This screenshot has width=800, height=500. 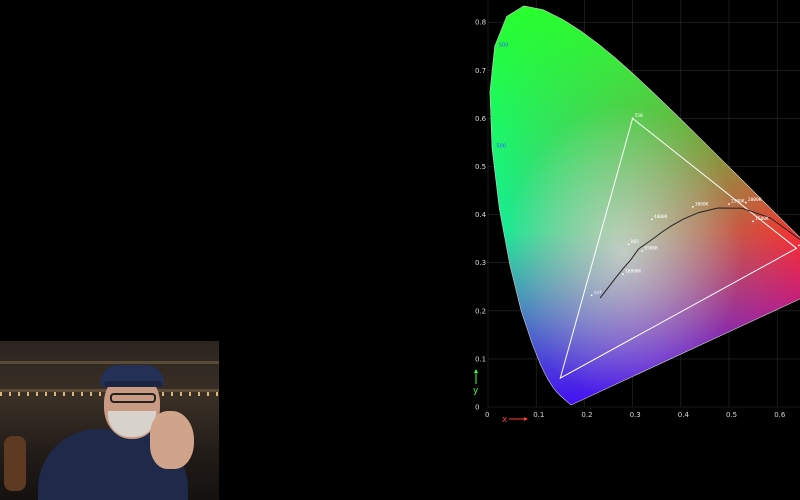 What do you see at coordinates (598, 293) in the screenshot?
I see `point-label: inf` at bounding box center [598, 293].